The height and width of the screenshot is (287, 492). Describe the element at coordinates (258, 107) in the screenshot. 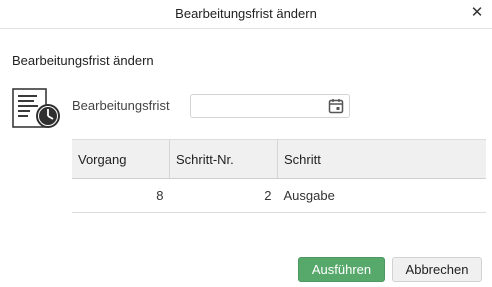

I see `deadline-input` at that location.